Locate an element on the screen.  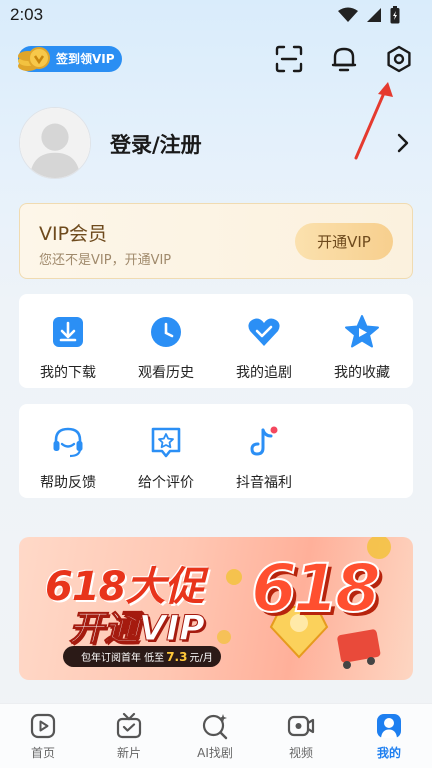
my-downloads-item: 我的下载 is located at coordinates (68, 347).